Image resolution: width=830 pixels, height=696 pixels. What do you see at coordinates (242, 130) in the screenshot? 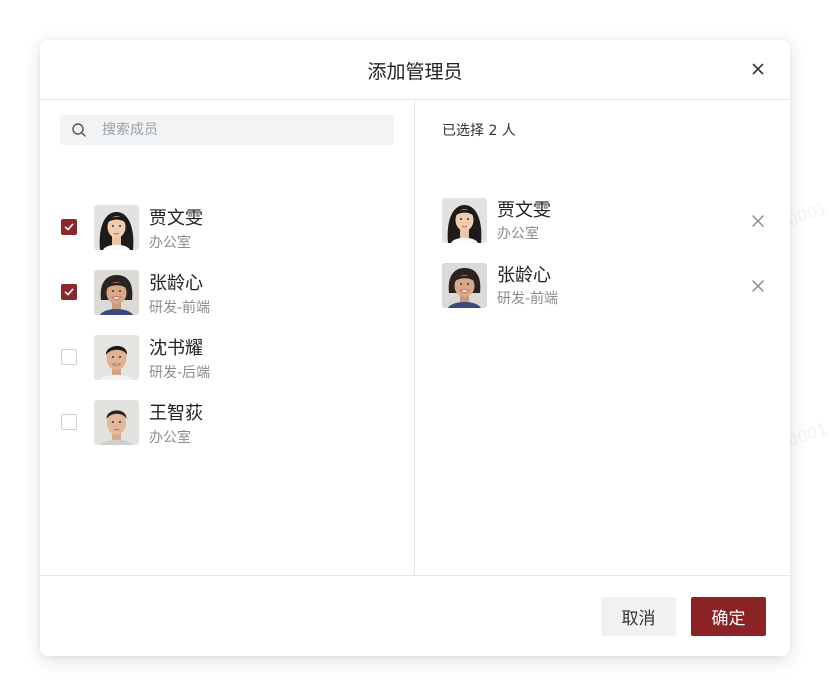
I see `search-input` at bounding box center [242, 130].